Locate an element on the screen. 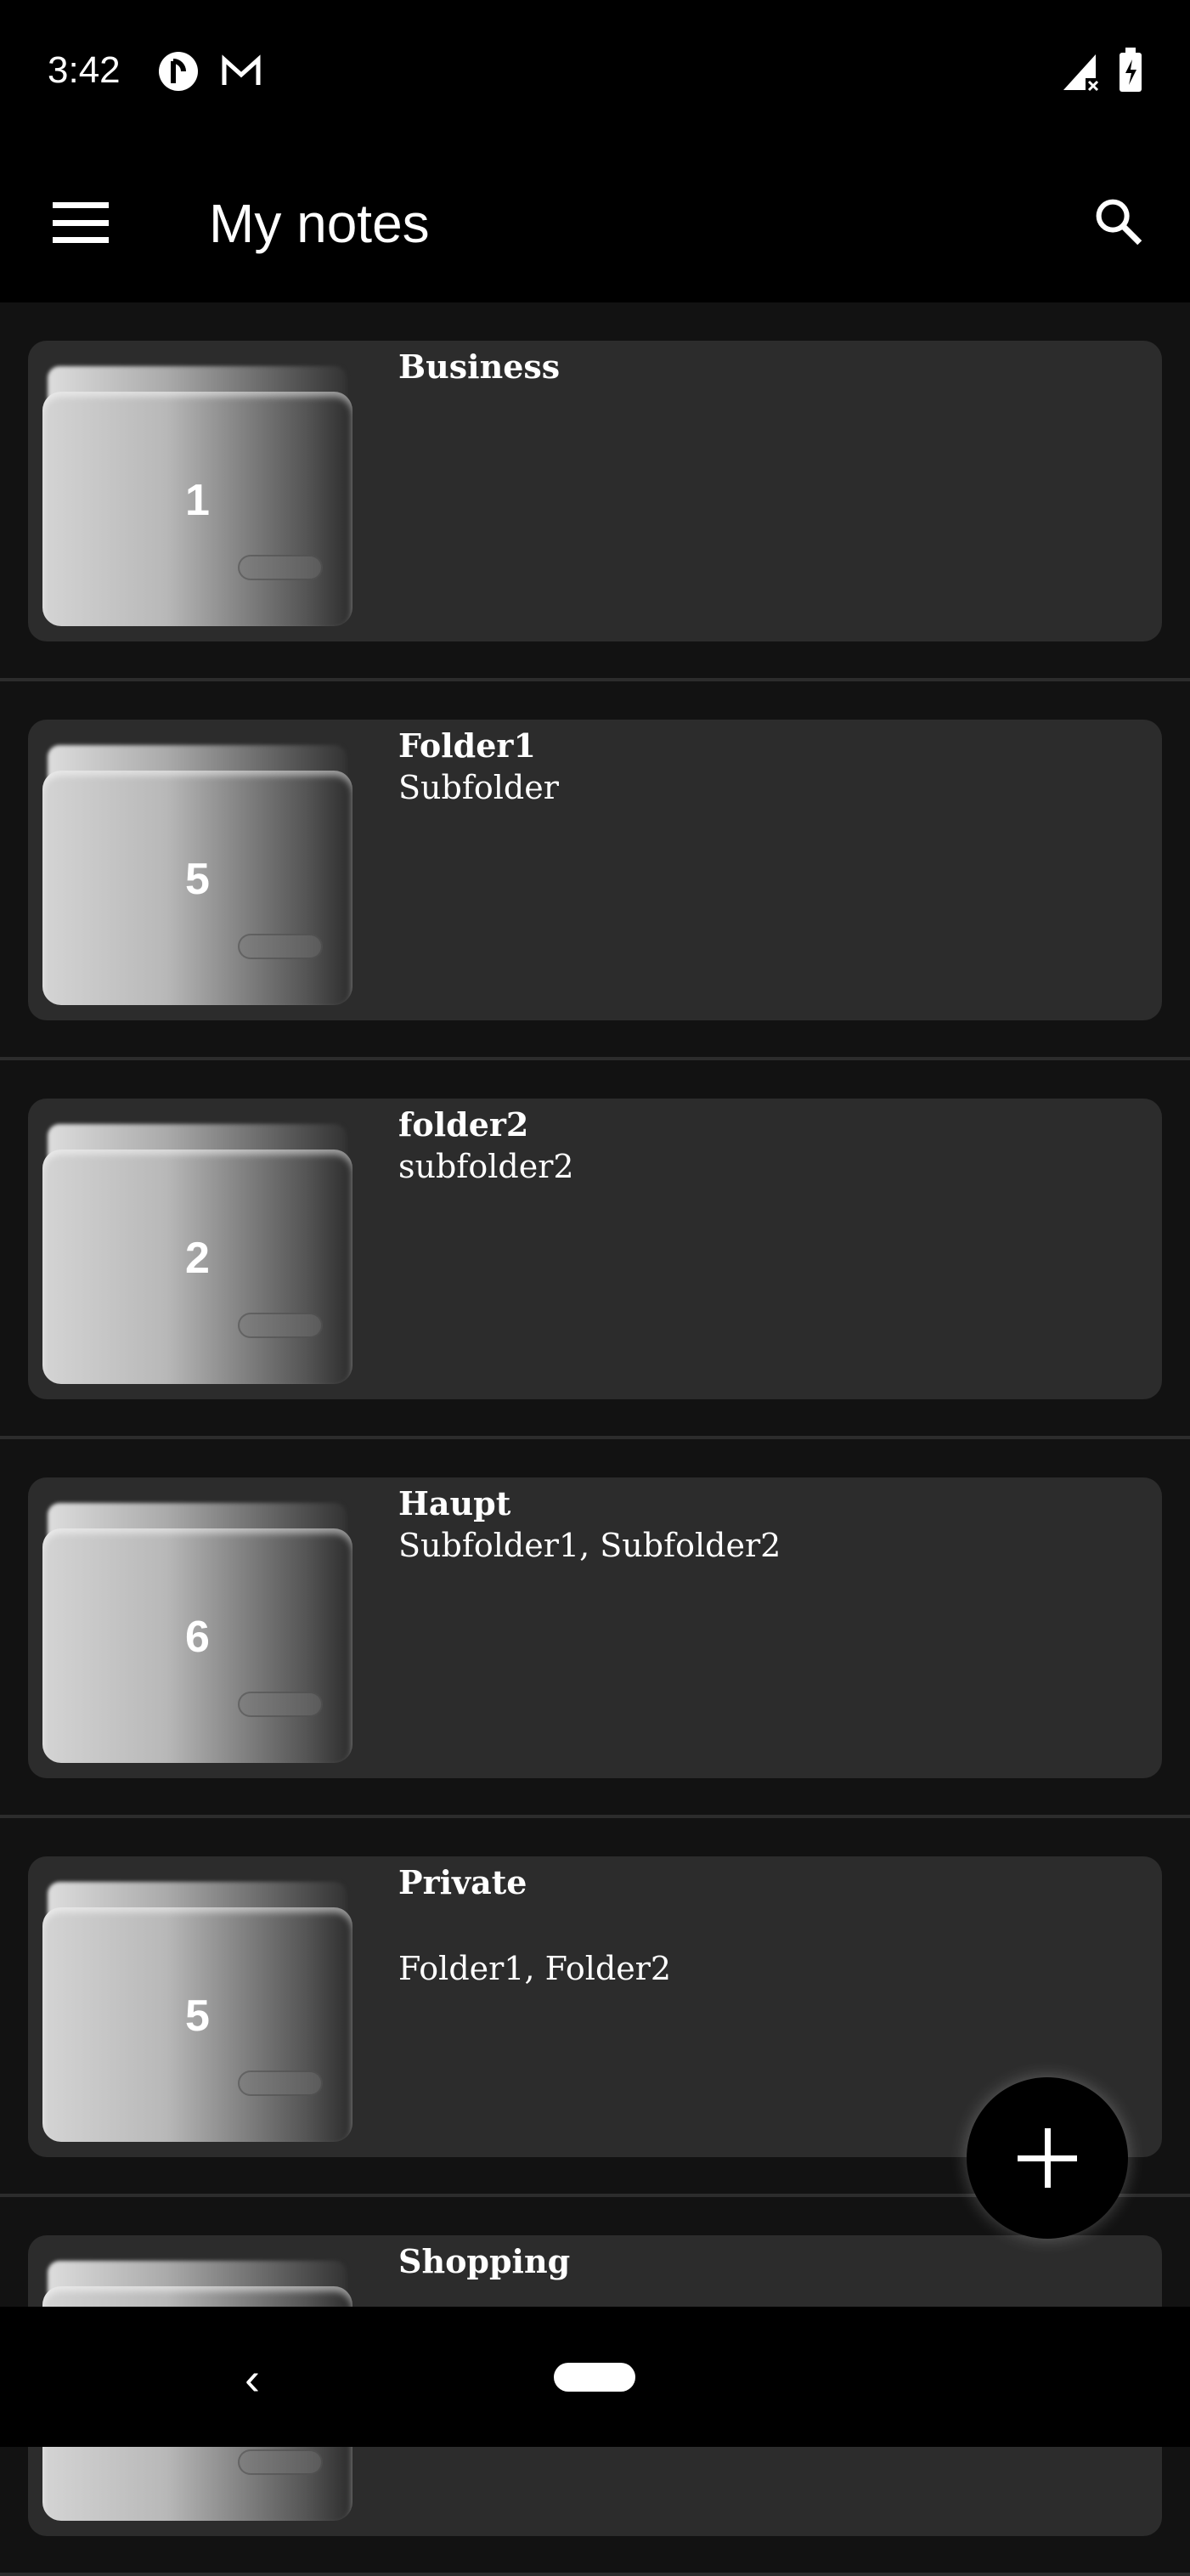 The width and height of the screenshot is (1190, 2576). gmail-icon is located at coordinates (241, 69).